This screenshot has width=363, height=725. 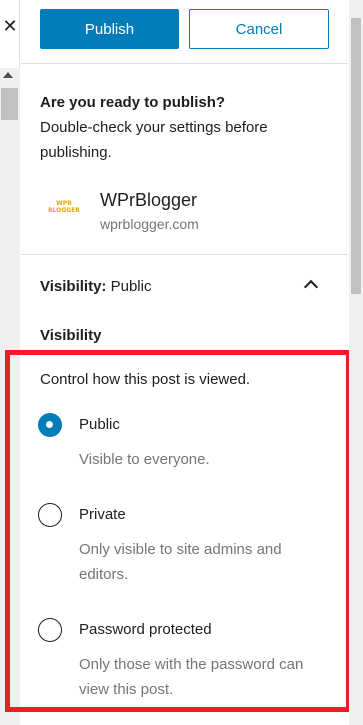 What do you see at coordinates (184, 32) in the screenshot?
I see `panel-header: Publish Cancel` at bounding box center [184, 32].